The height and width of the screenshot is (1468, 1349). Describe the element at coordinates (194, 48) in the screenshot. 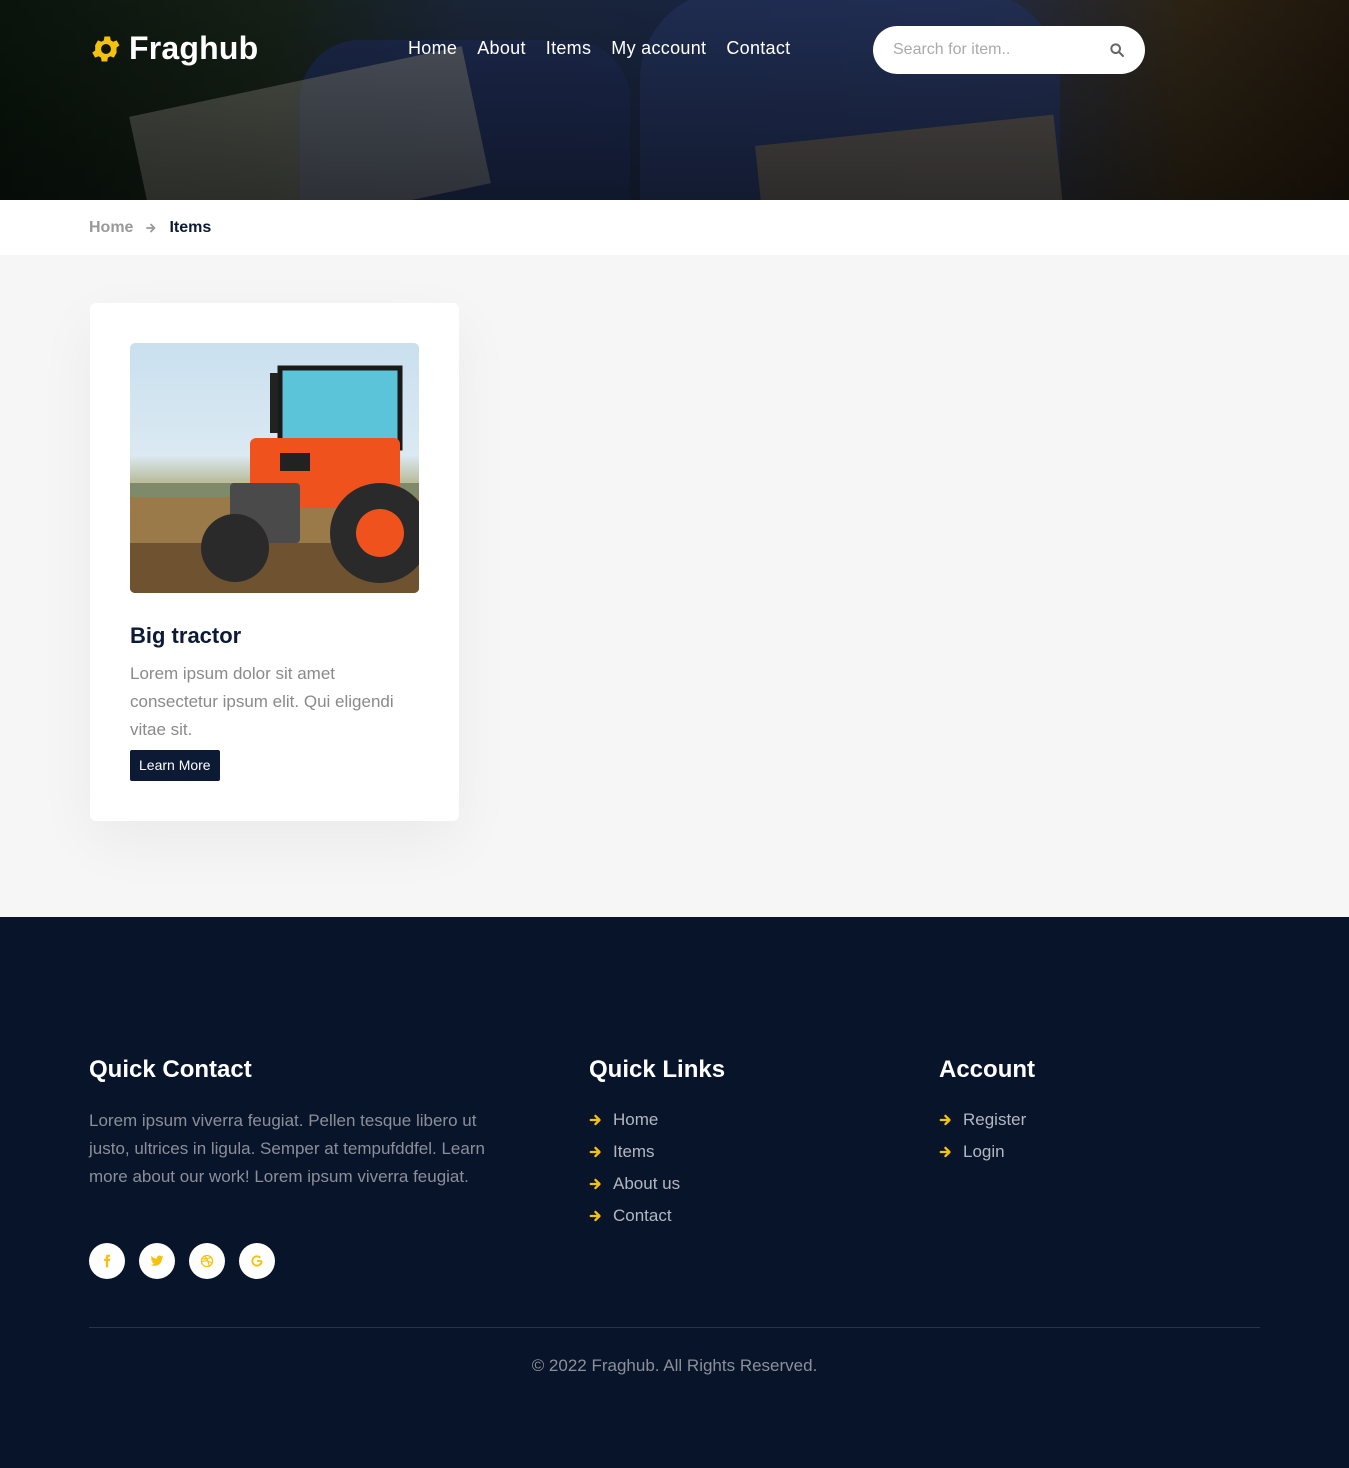

I see `logo-text: Fraghub` at that location.